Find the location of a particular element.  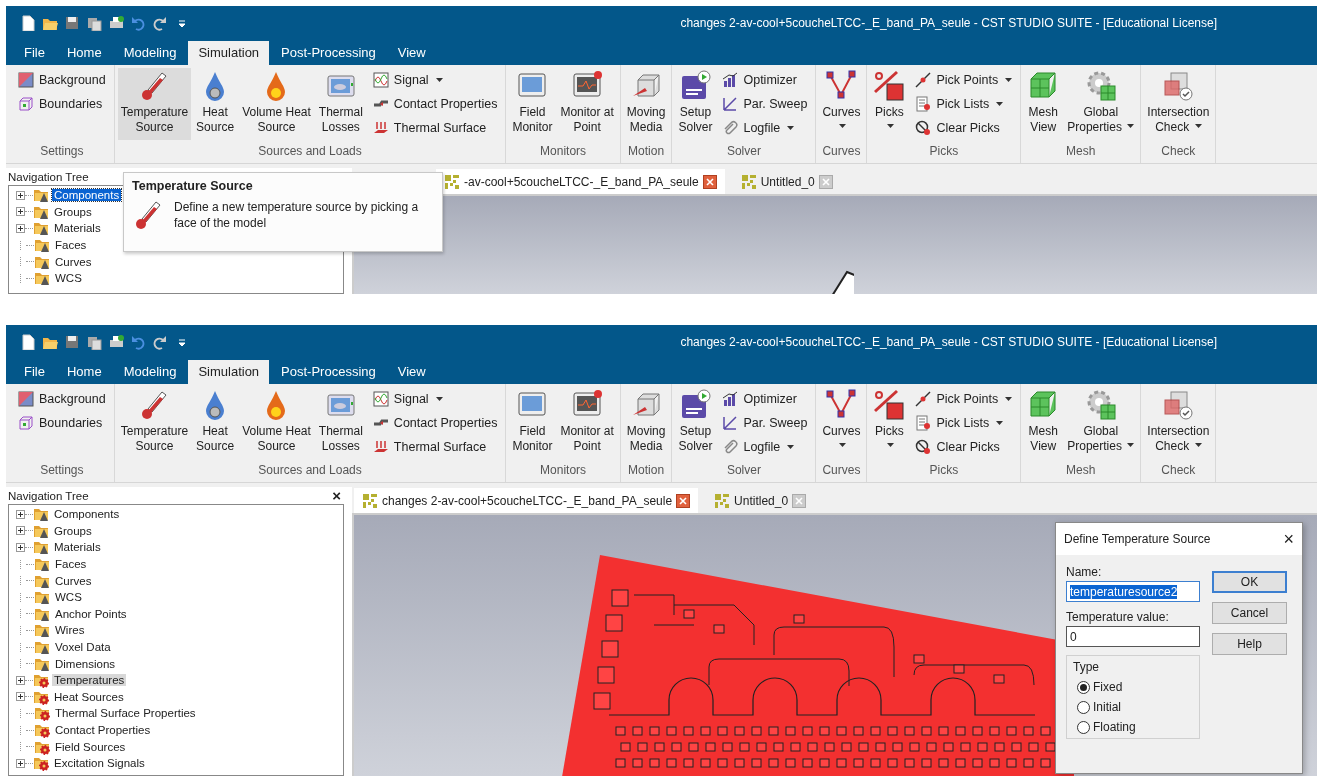

tree-item: Groups is located at coordinates (73, 530).